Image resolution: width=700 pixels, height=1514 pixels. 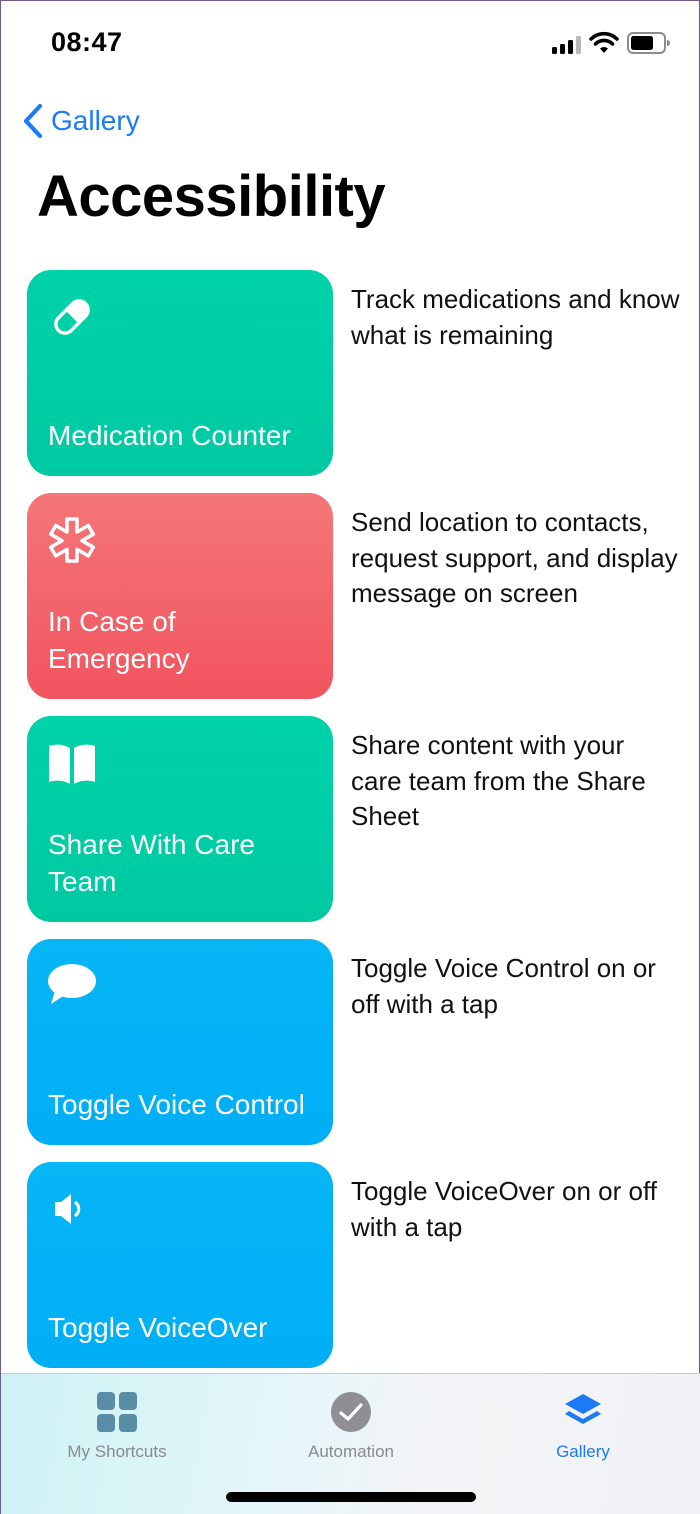 I want to click on toggle-voiceover-card: Toggle VoiceOver, so click(x=180, y=1265).